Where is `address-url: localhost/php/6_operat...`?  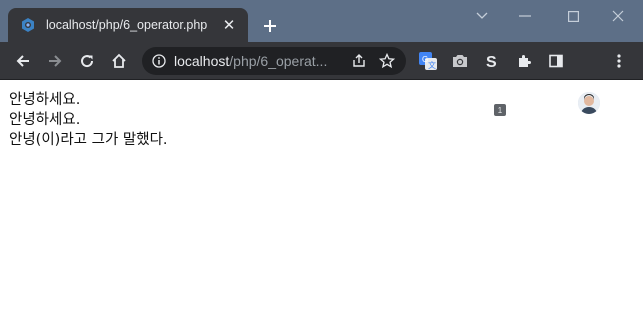
address-url: localhost/php/6_operat... is located at coordinates (258, 61).